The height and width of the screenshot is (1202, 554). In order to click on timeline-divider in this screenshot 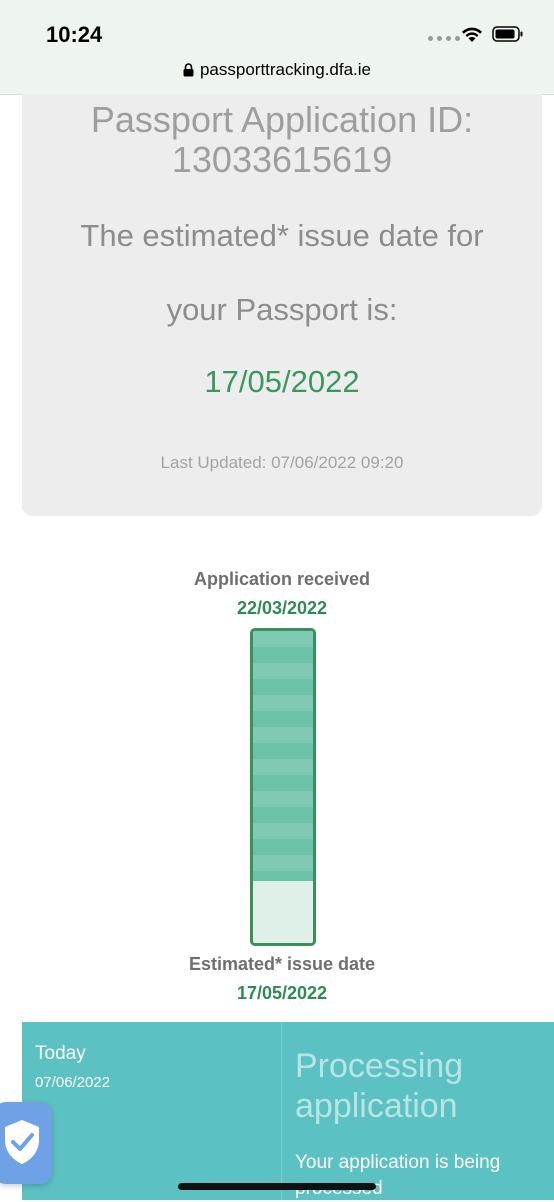, I will do `click(281, 1111)`.